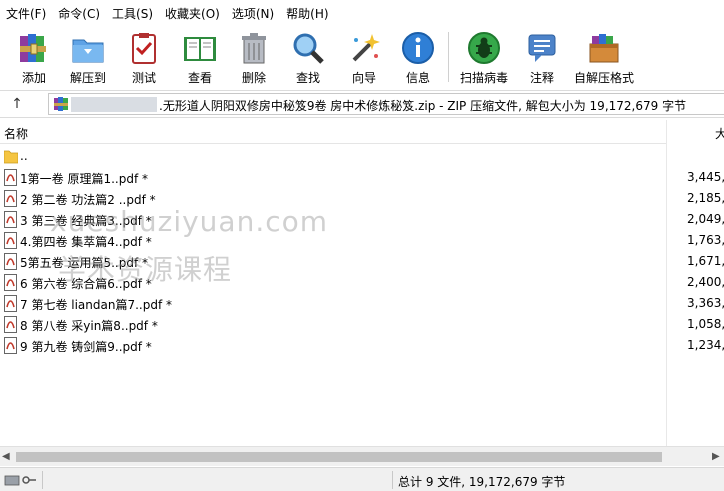 The height and width of the screenshot is (491, 724). Describe the element at coordinates (254, 48) in the screenshot. I see `trash-can-icon` at that location.